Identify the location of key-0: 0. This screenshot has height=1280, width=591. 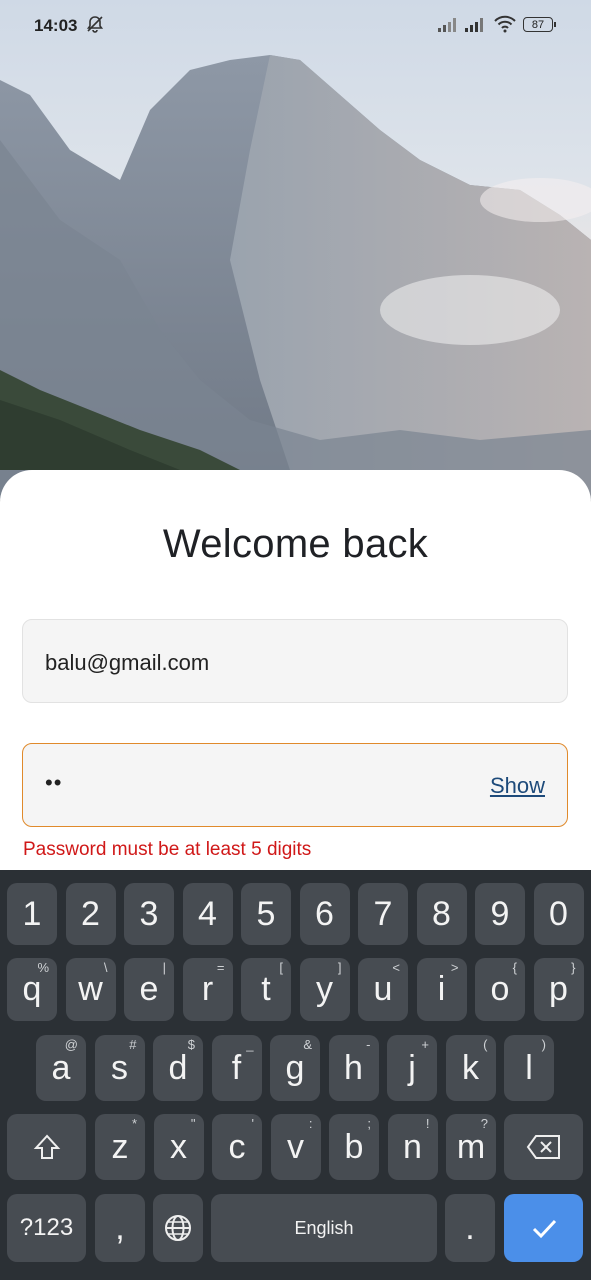
(558, 914).